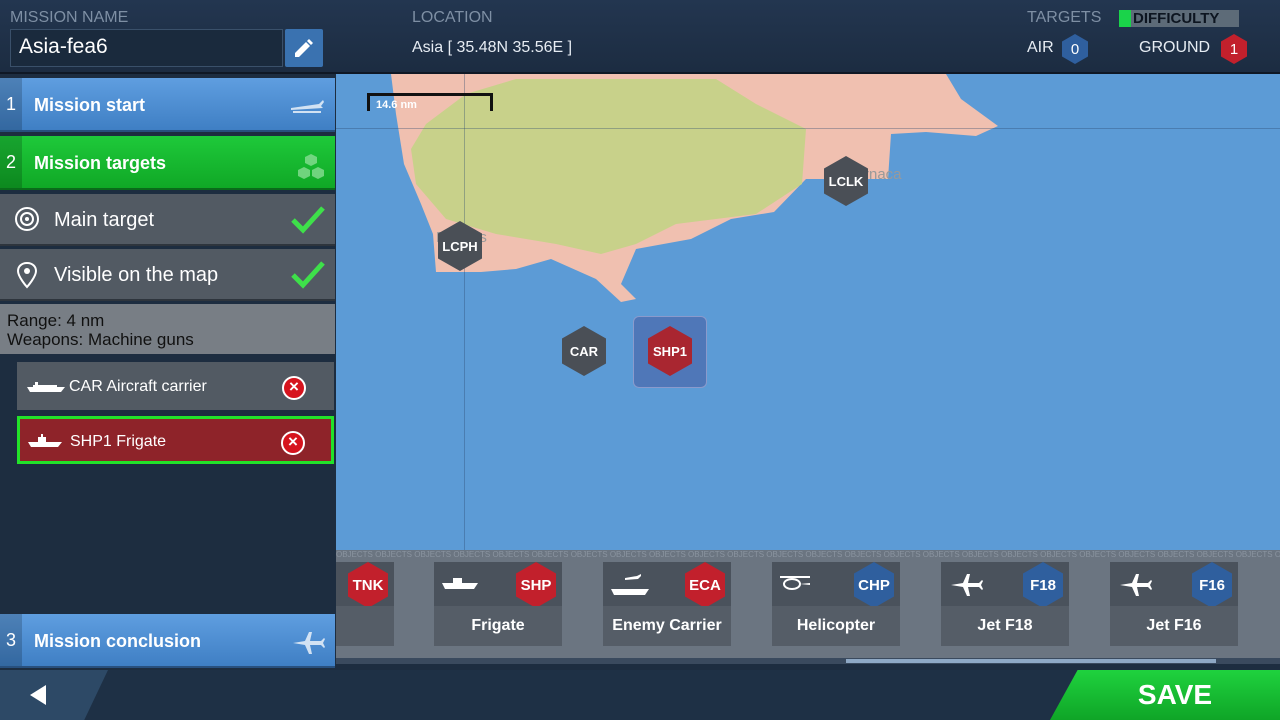 This screenshot has width=1280, height=720. I want to click on range-text: Range: 4 nm, so click(56, 320).